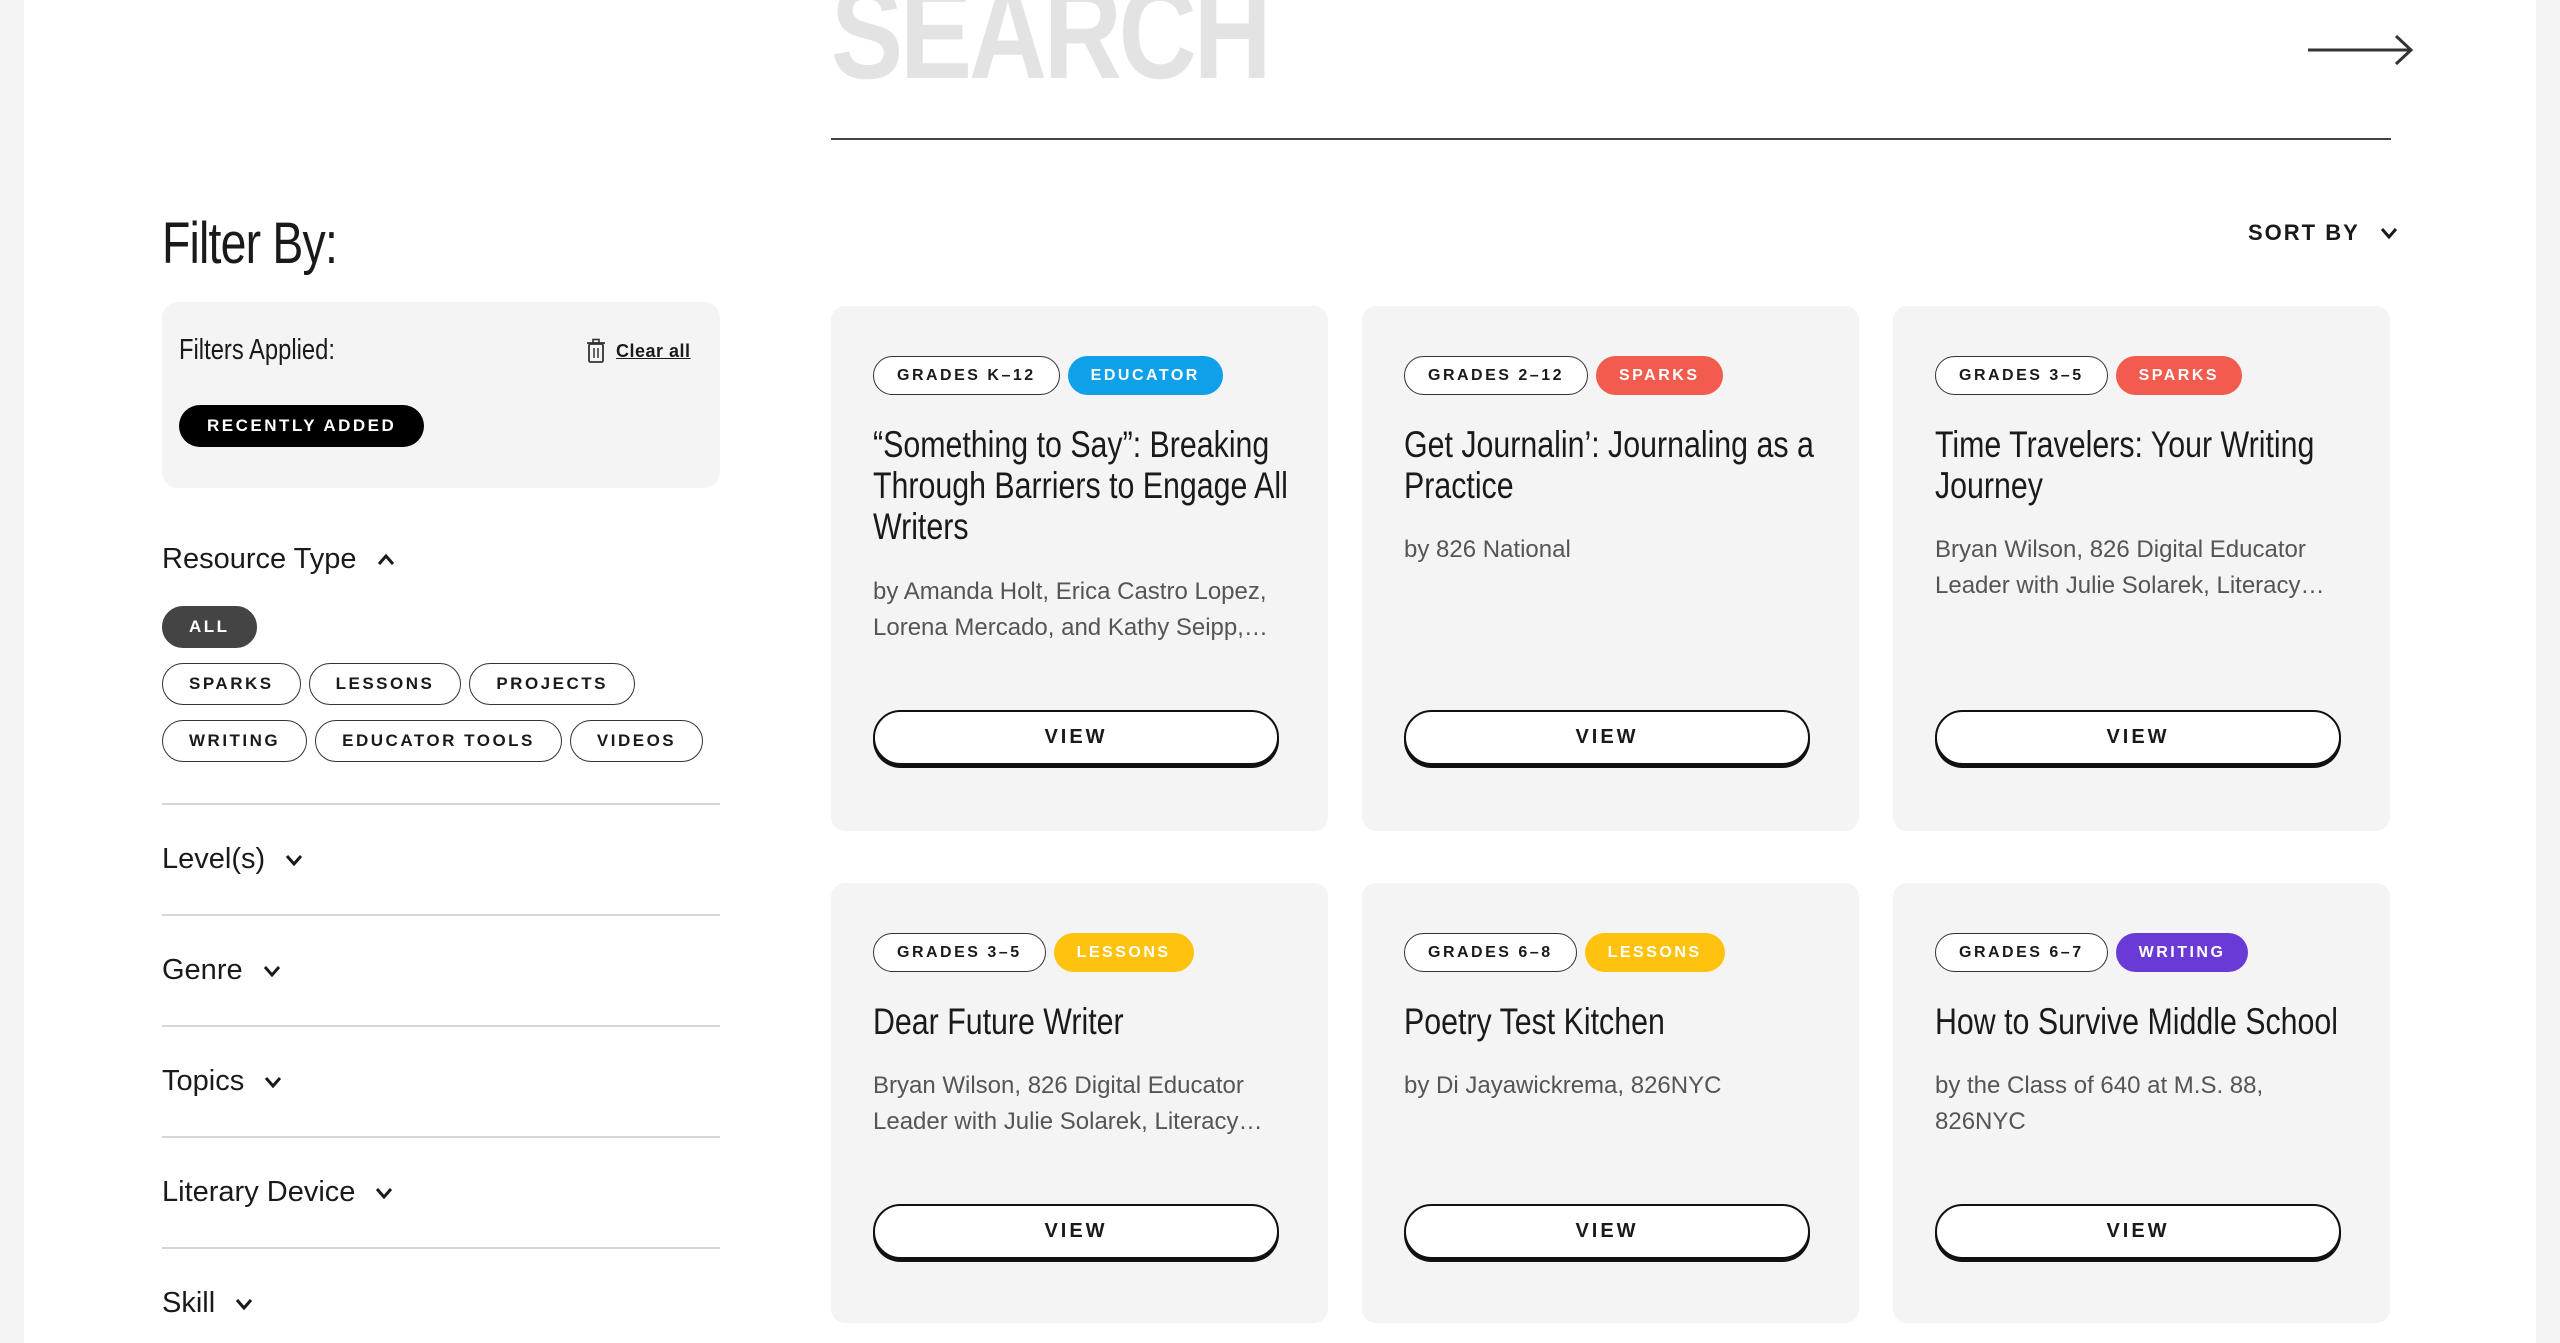 Image resolution: width=2560 pixels, height=1343 pixels. I want to click on sort-by-dropdown: SORT BY, so click(2324, 233).